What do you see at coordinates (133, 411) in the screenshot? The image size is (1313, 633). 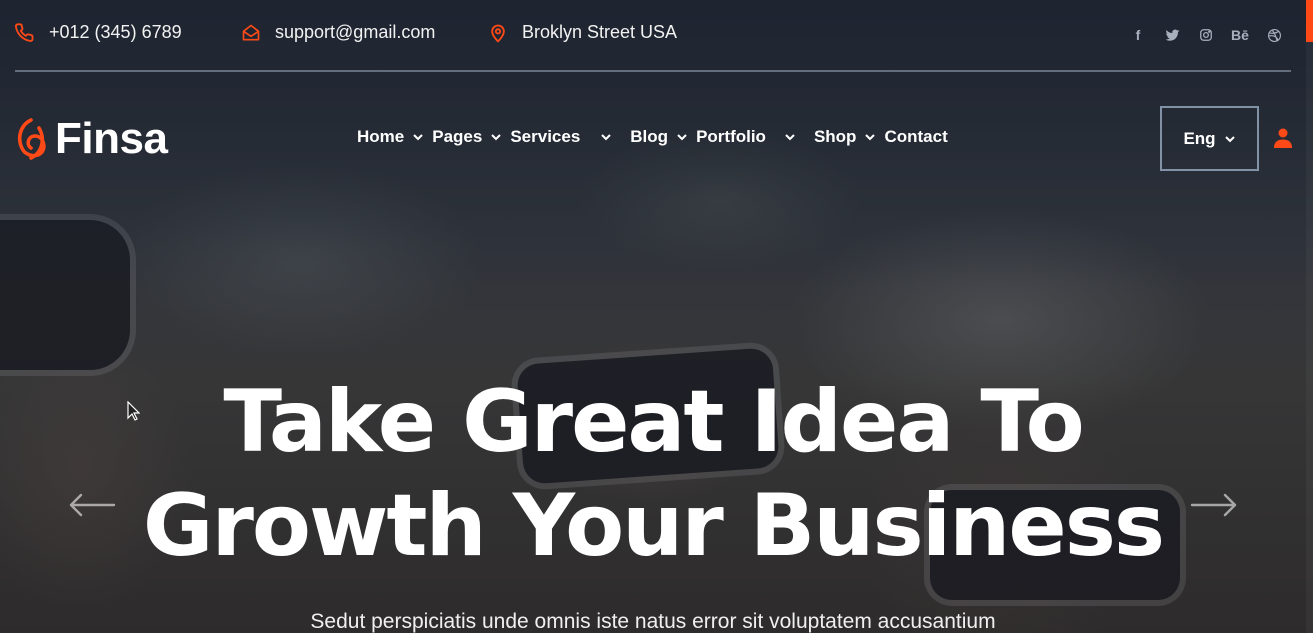 I see `mouse-pointer-icon` at bounding box center [133, 411].